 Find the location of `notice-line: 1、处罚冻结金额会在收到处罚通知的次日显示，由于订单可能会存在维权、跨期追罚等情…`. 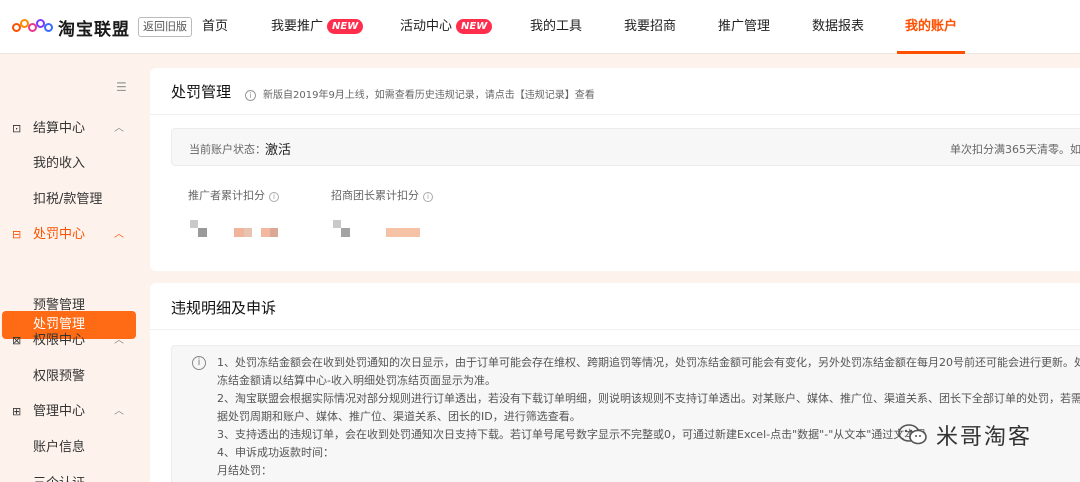

notice-line: 1、处罚冻结金额会在收到处罚通知的次日显示，由于订单可能会存在维权、跨期追罚等情… is located at coordinates (648, 362).